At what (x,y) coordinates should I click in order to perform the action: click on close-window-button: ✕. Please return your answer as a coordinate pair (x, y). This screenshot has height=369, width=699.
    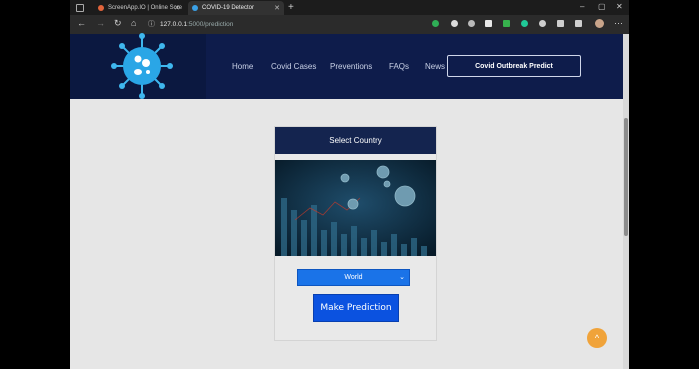
    Looking at the image, I should click on (619, 6).